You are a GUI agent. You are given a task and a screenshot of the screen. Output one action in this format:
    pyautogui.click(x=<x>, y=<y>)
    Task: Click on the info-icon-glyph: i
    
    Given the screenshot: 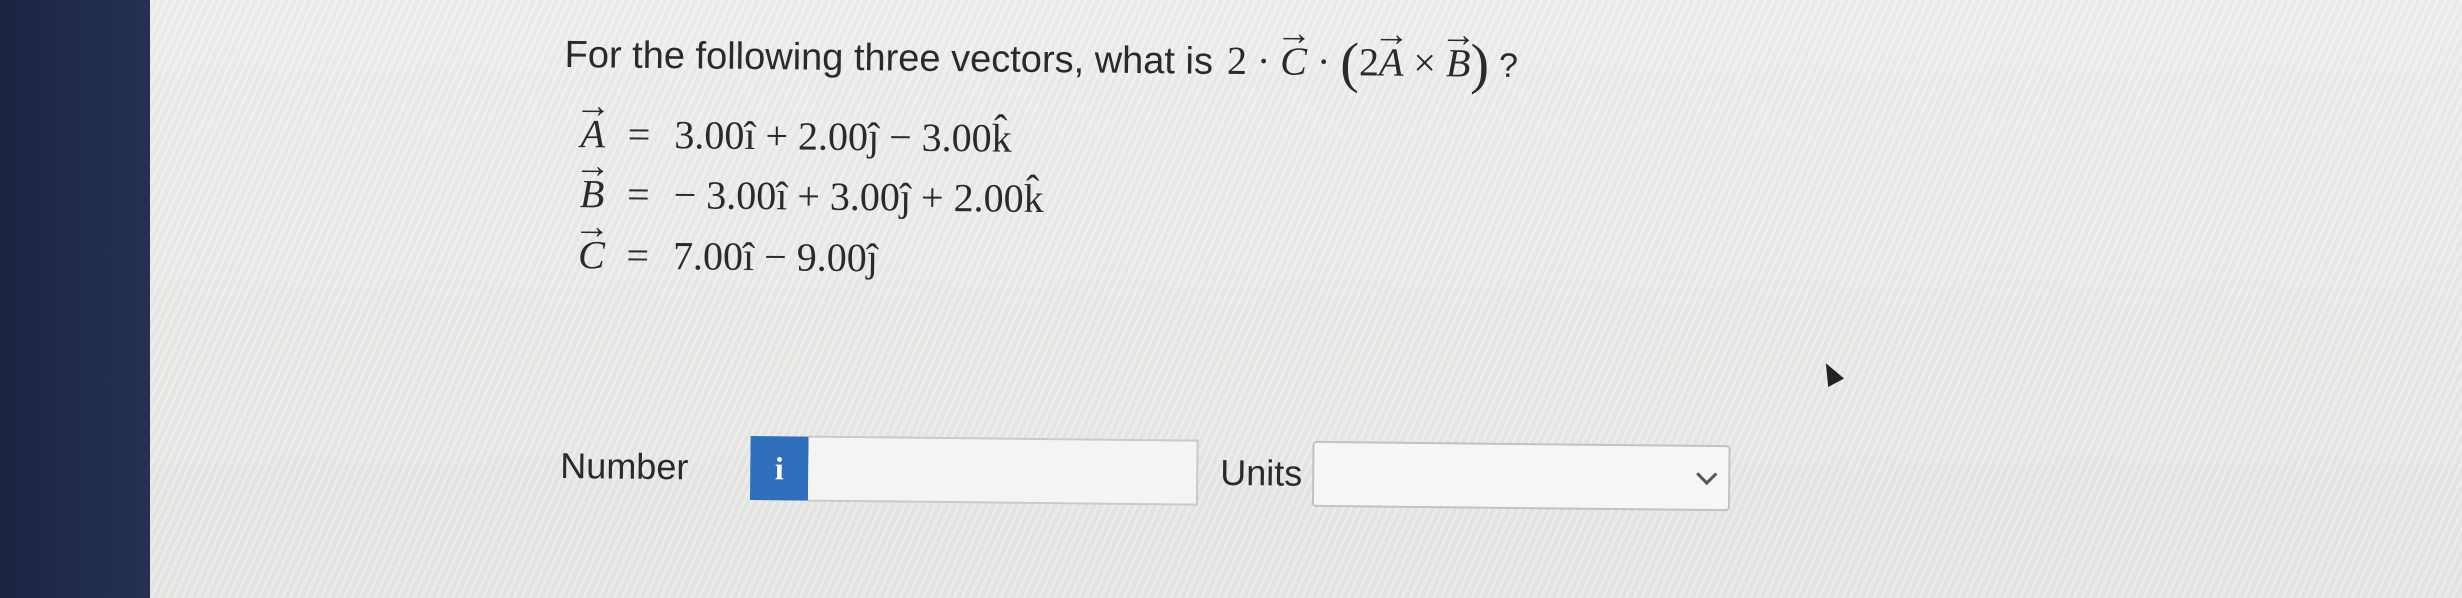 What is the action you would take?
    pyautogui.click(x=779, y=467)
    